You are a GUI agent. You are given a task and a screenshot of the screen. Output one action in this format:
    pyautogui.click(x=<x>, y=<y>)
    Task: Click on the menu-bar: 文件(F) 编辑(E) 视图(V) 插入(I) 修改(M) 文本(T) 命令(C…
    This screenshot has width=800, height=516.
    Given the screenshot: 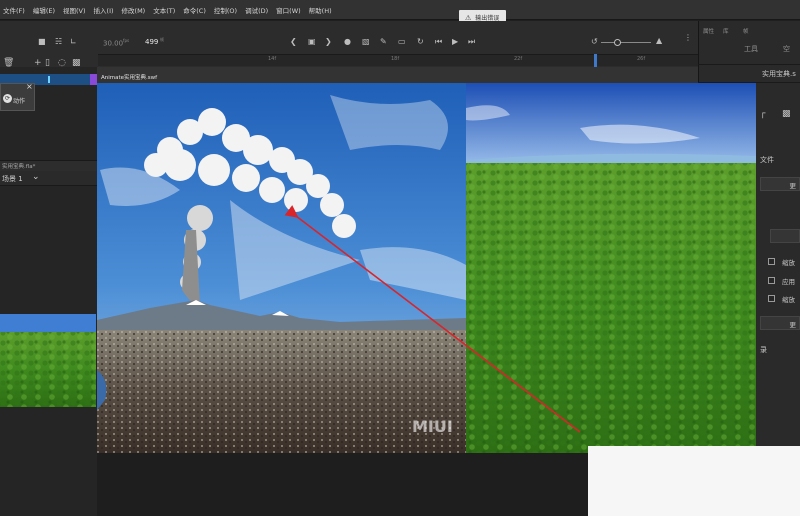 What is the action you would take?
    pyautogui.click(x=400, y=10)
    